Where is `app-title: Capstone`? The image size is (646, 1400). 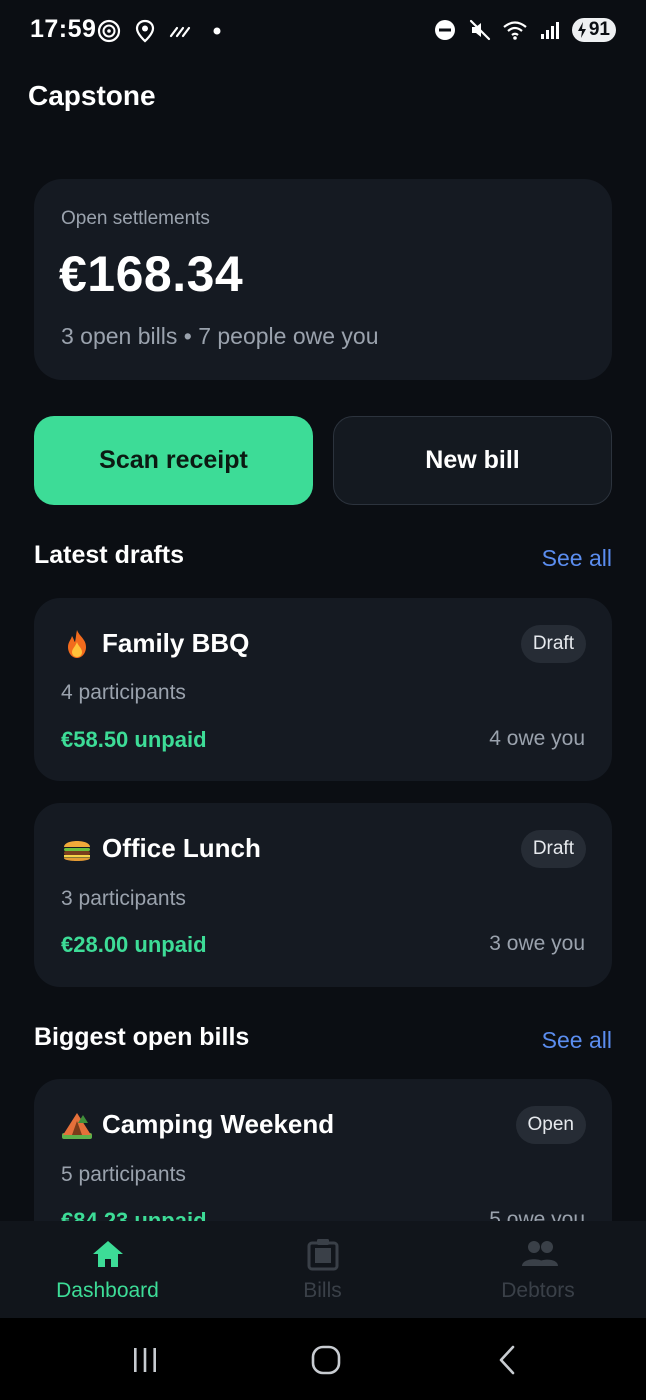 app-title: Capstone is located at coordinates (92, 95).